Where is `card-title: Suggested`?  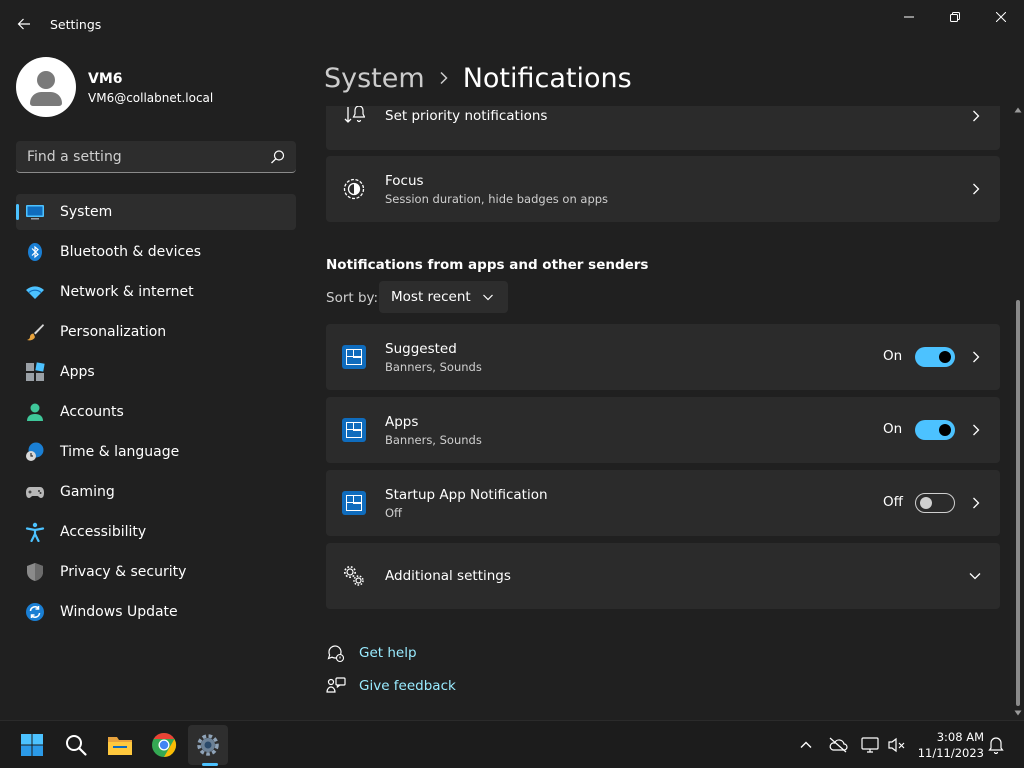
card-title: Suggested is located at coordinates (421, 349).